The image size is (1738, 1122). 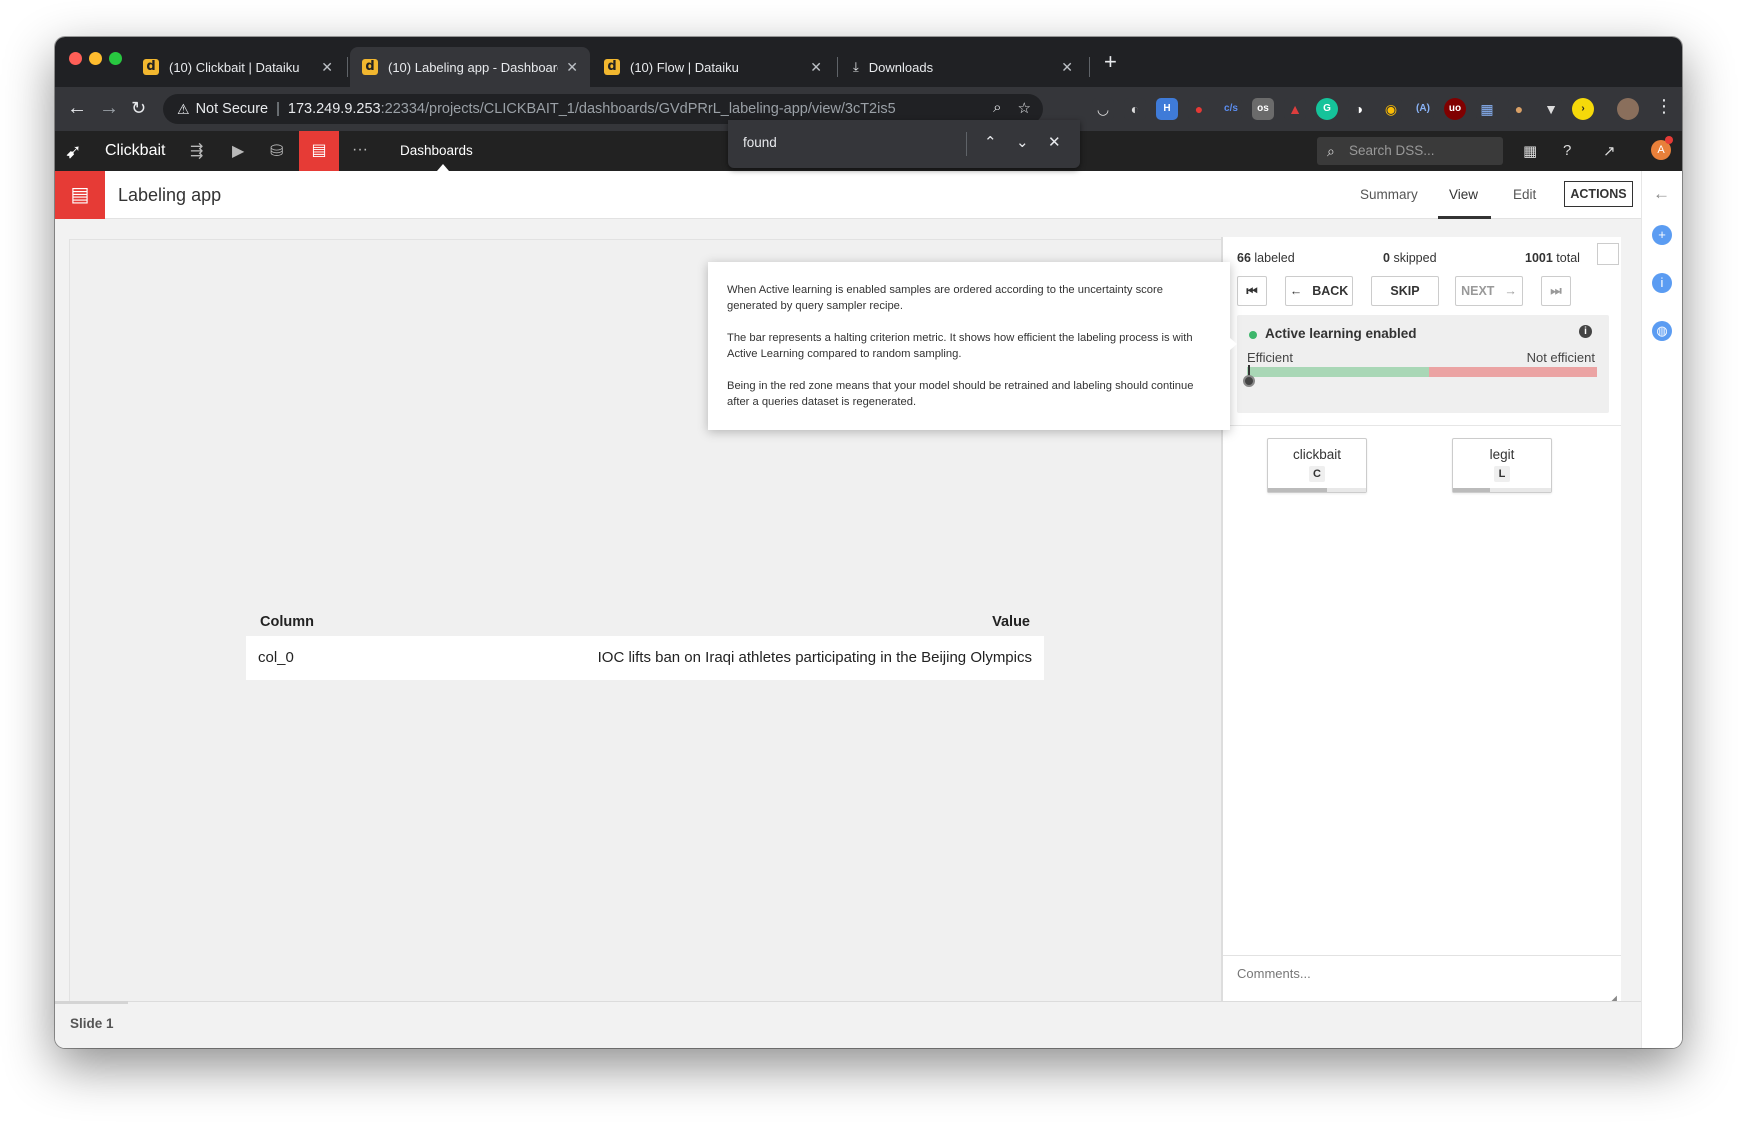 What do you see at coordinates (1551, 109) in the screenshot?
I see `vue-icon: ▼` at bounding box center [1551, 109].